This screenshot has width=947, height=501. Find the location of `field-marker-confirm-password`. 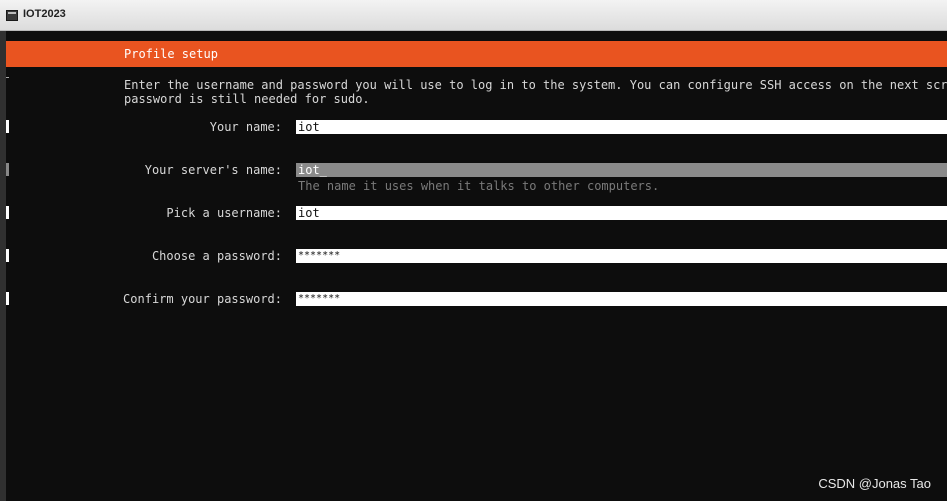

field-marker-confirm-password is located at coordinates (7, 298).